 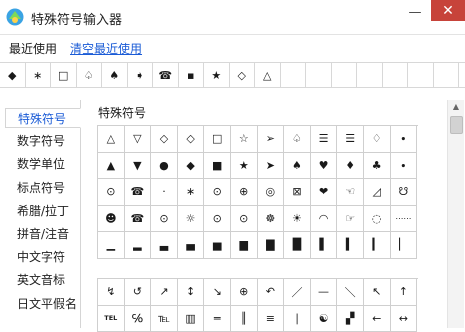 I want to click on symbol-cell: ↯, so click(x=111, y=292).